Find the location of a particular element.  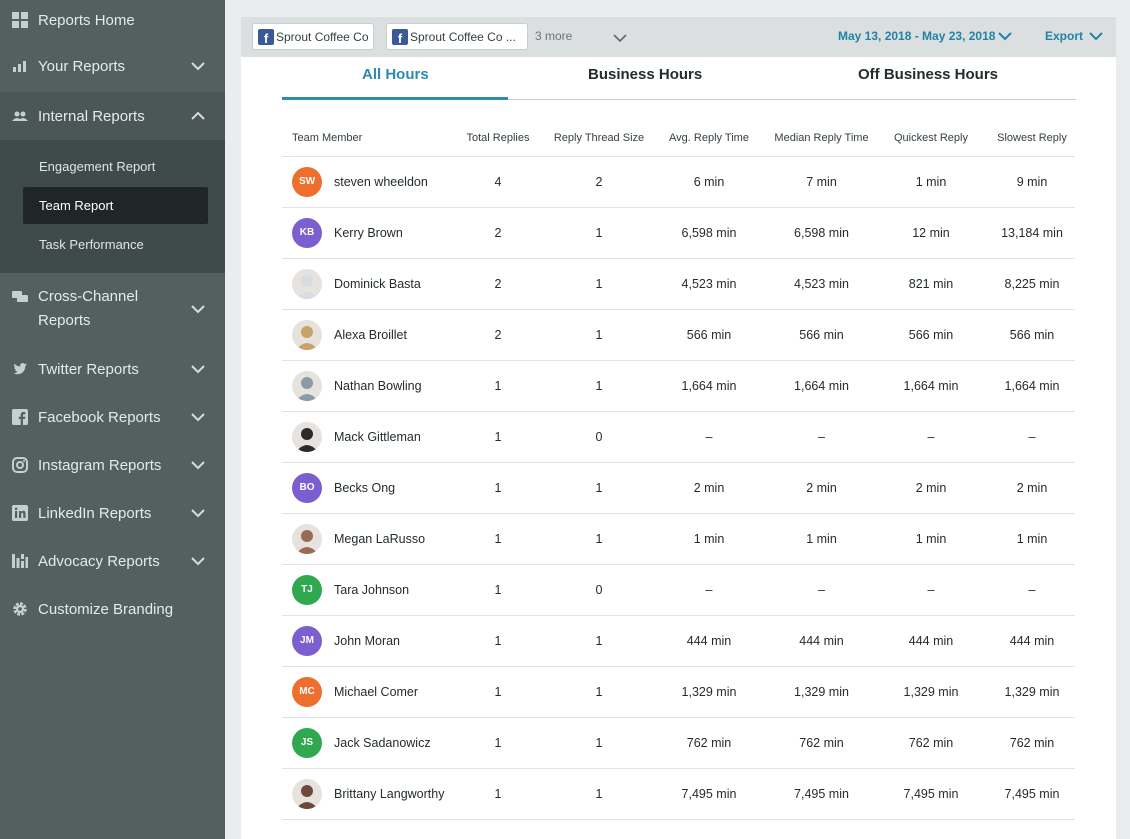

column-header: Team Member is located at coordinates (364, 138).